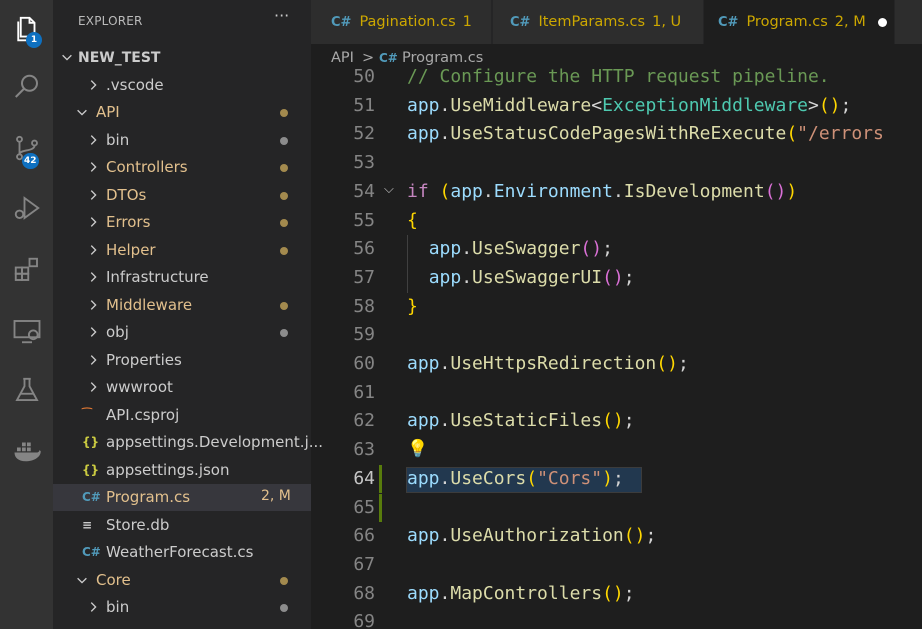  I want to click on code-line: 62 app.UseStaticFiles();, so click(616, 421).